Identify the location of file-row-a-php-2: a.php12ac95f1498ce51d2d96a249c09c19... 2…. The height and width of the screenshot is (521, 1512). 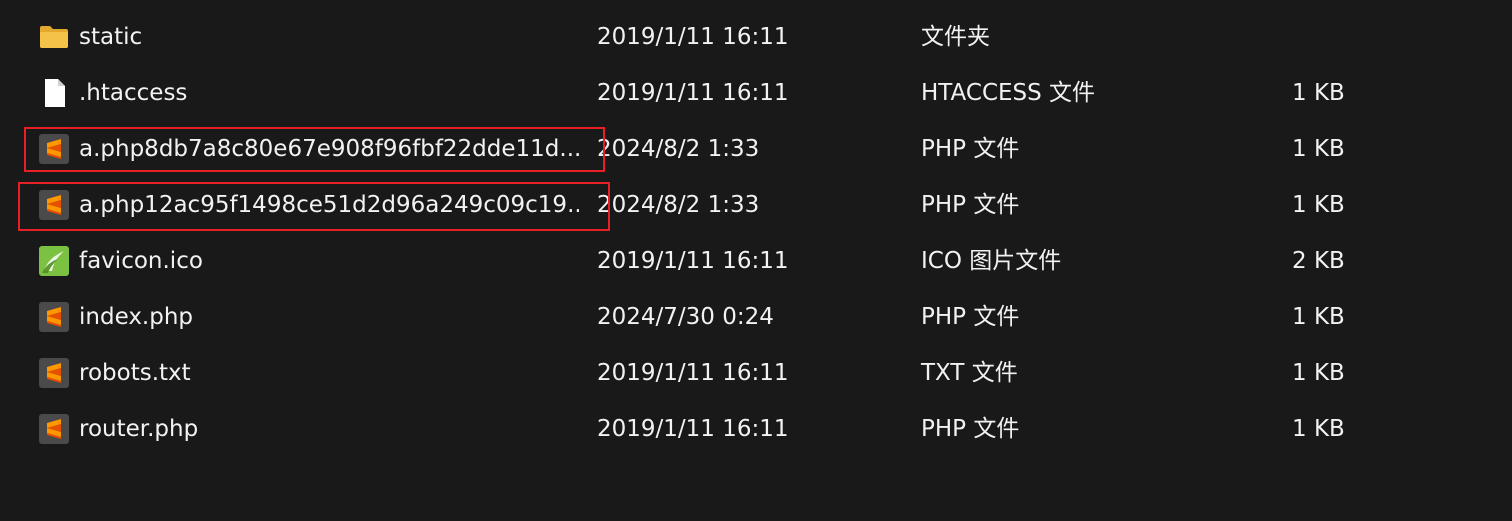
(756, 205).